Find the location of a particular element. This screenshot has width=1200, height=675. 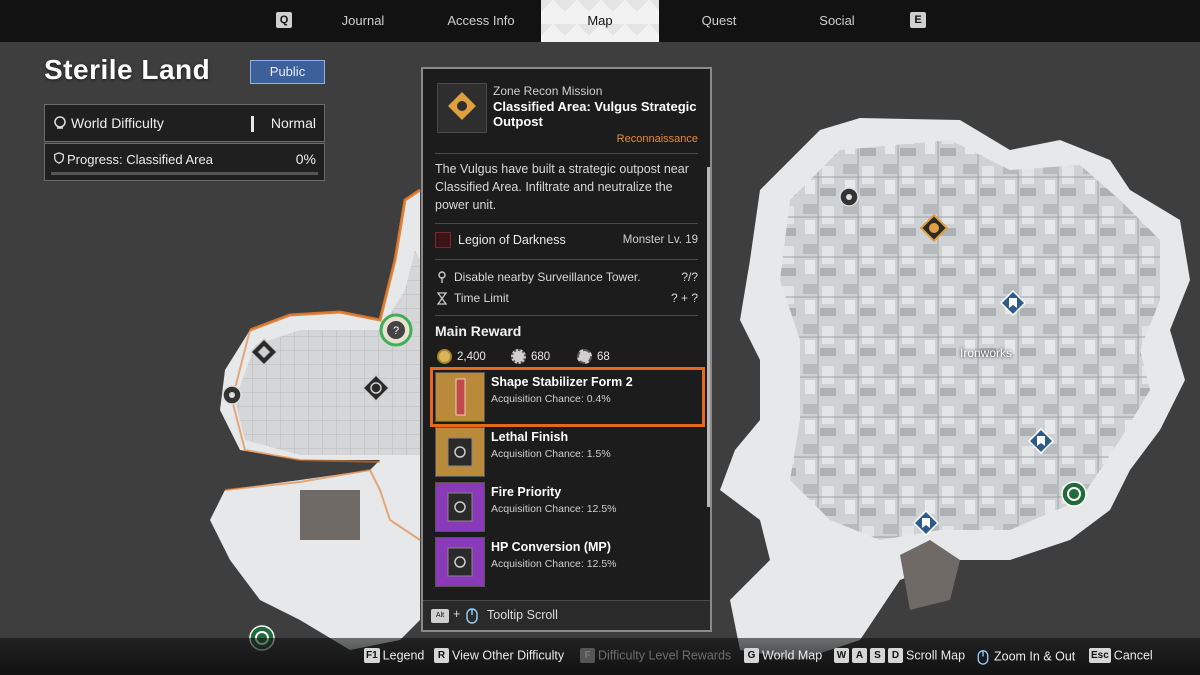

mission-type: Zone Recon Mission is located at coordinates (548, 91).